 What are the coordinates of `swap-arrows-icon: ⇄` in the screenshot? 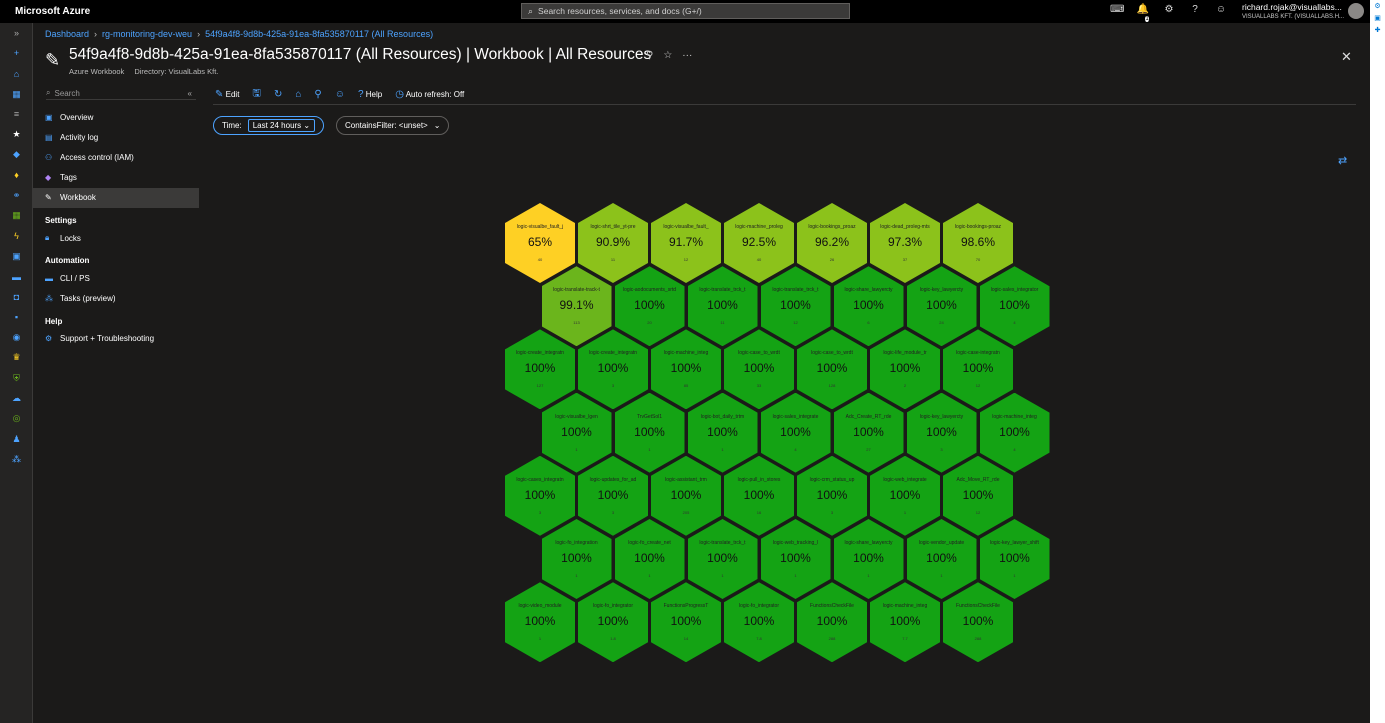 It's located at (1342, 160).